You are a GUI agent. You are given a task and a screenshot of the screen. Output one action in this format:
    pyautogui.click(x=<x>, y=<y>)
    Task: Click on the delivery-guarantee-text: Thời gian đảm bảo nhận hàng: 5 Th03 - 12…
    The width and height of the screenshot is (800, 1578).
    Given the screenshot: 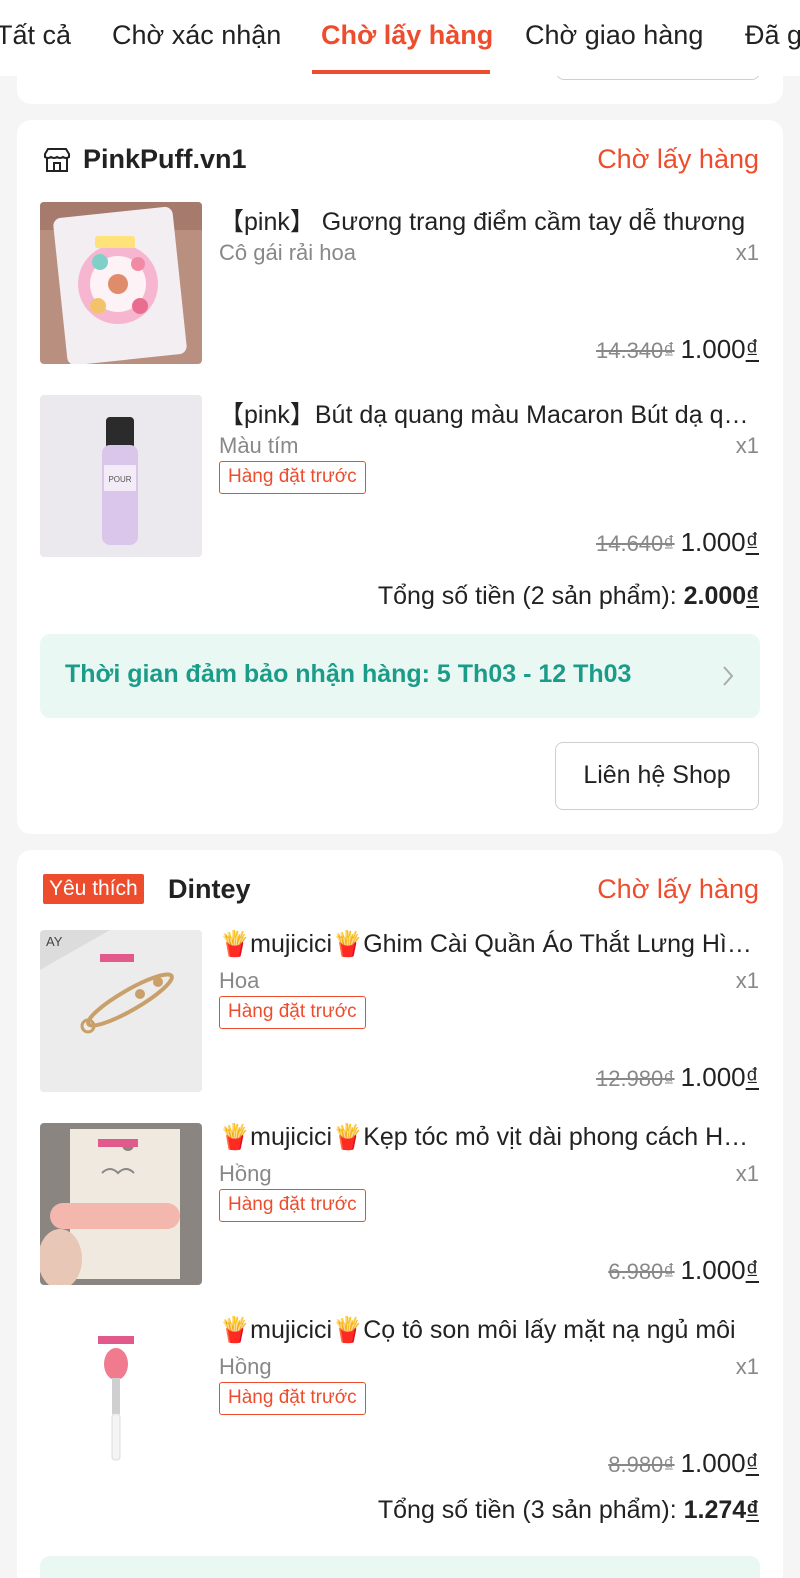 What is the action you would take?
    pyautogui.click(x=348, y=674)
    